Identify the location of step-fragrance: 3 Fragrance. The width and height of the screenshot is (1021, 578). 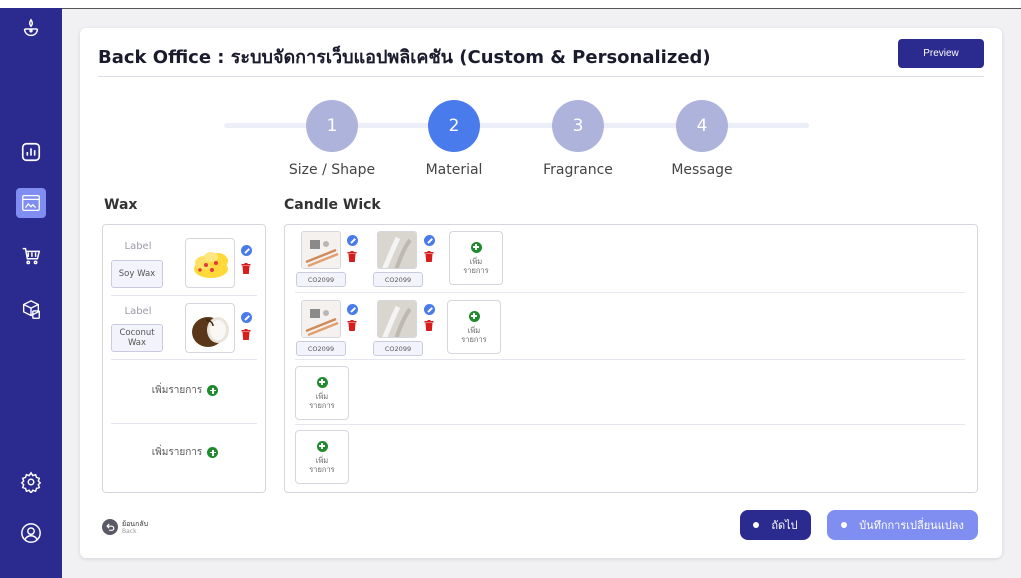
(578, 139).